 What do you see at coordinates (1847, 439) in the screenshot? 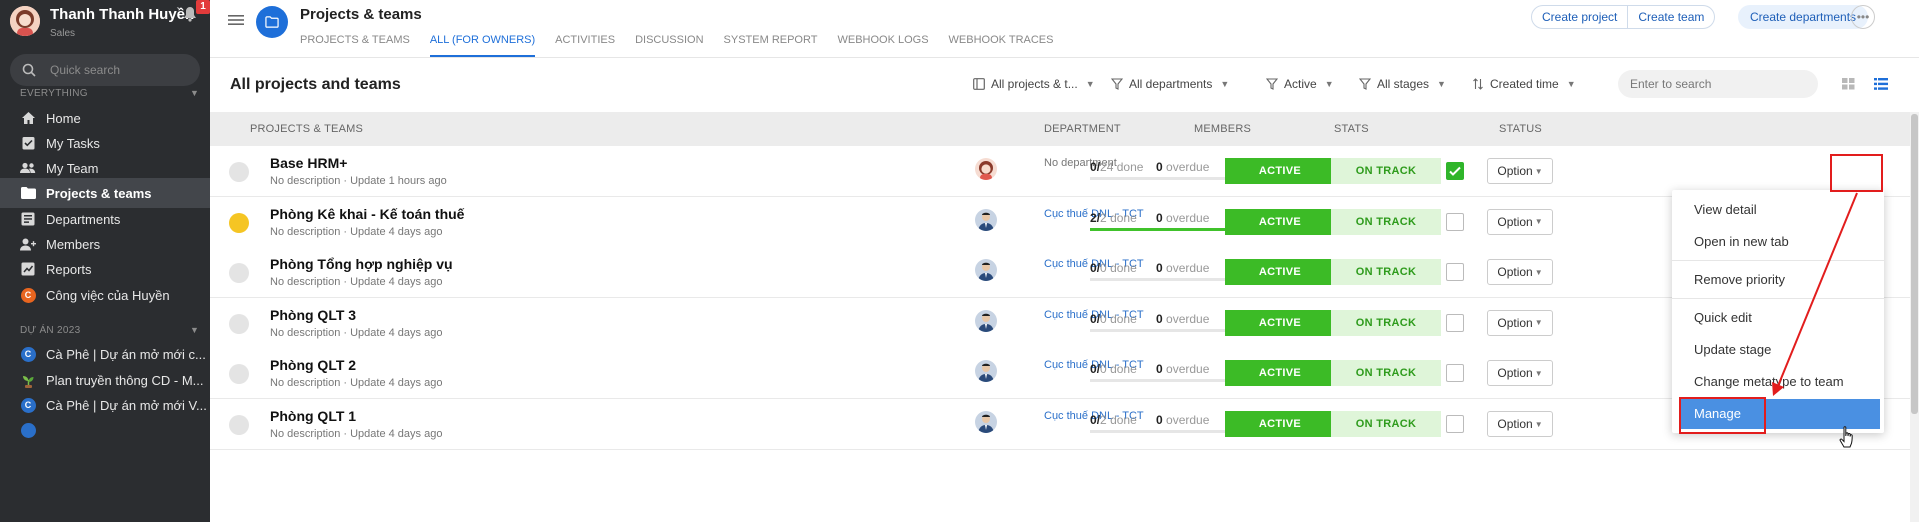
I see `hand-cursor-icon` at bounding box center [1847, 439].